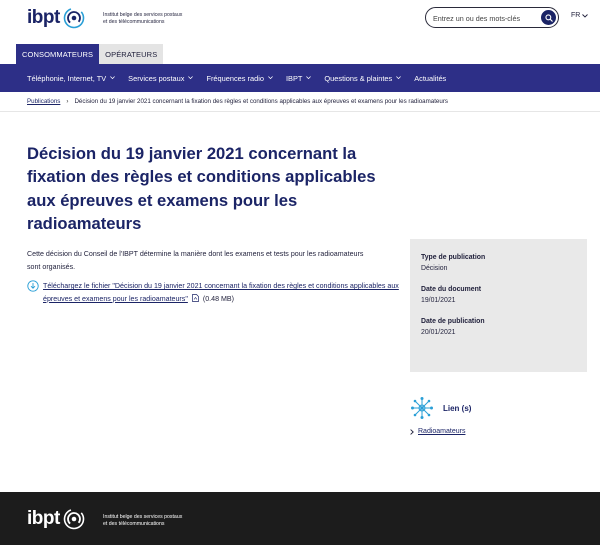 This screenshot has width=600, height=545. I want to click on meta-pub-date-value: 20/01/2021, so click(438, 332).